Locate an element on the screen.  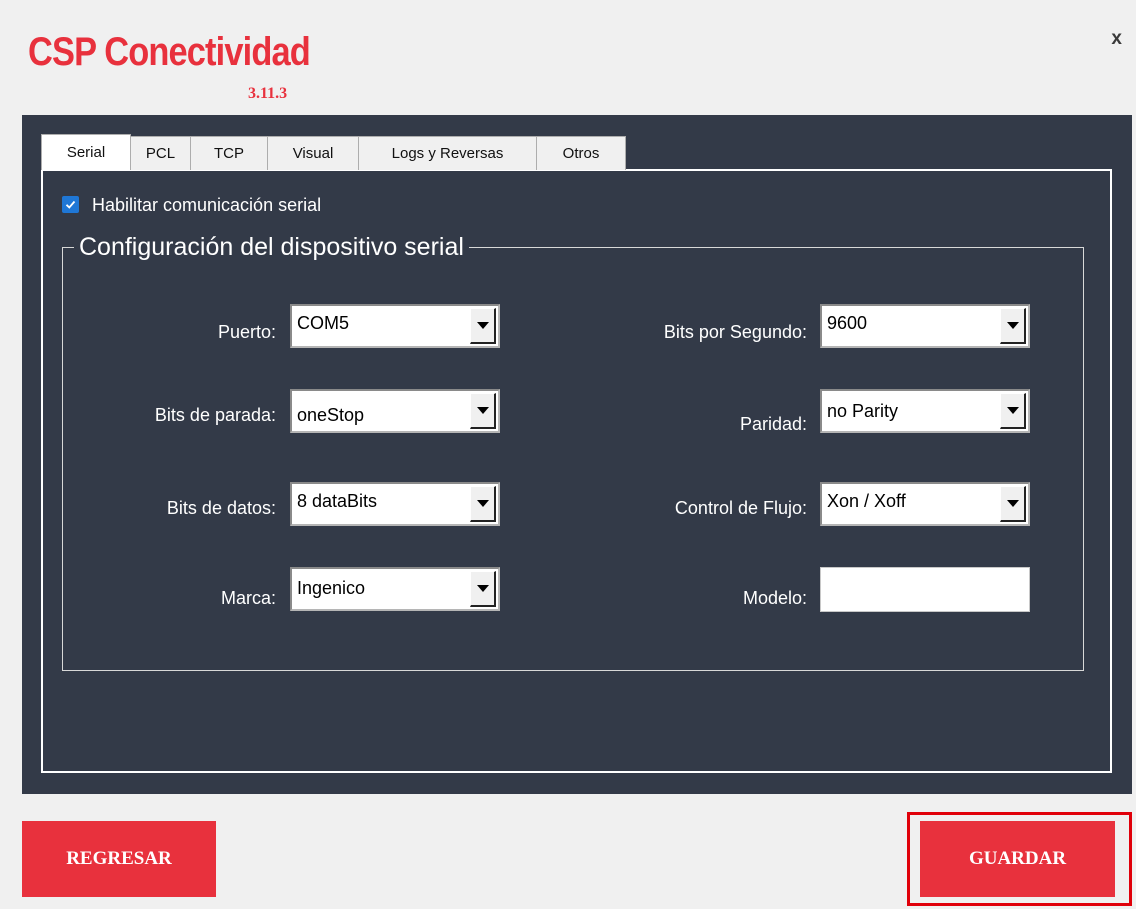
app-version: 3.11.3 is located at coordinates (268, 93).